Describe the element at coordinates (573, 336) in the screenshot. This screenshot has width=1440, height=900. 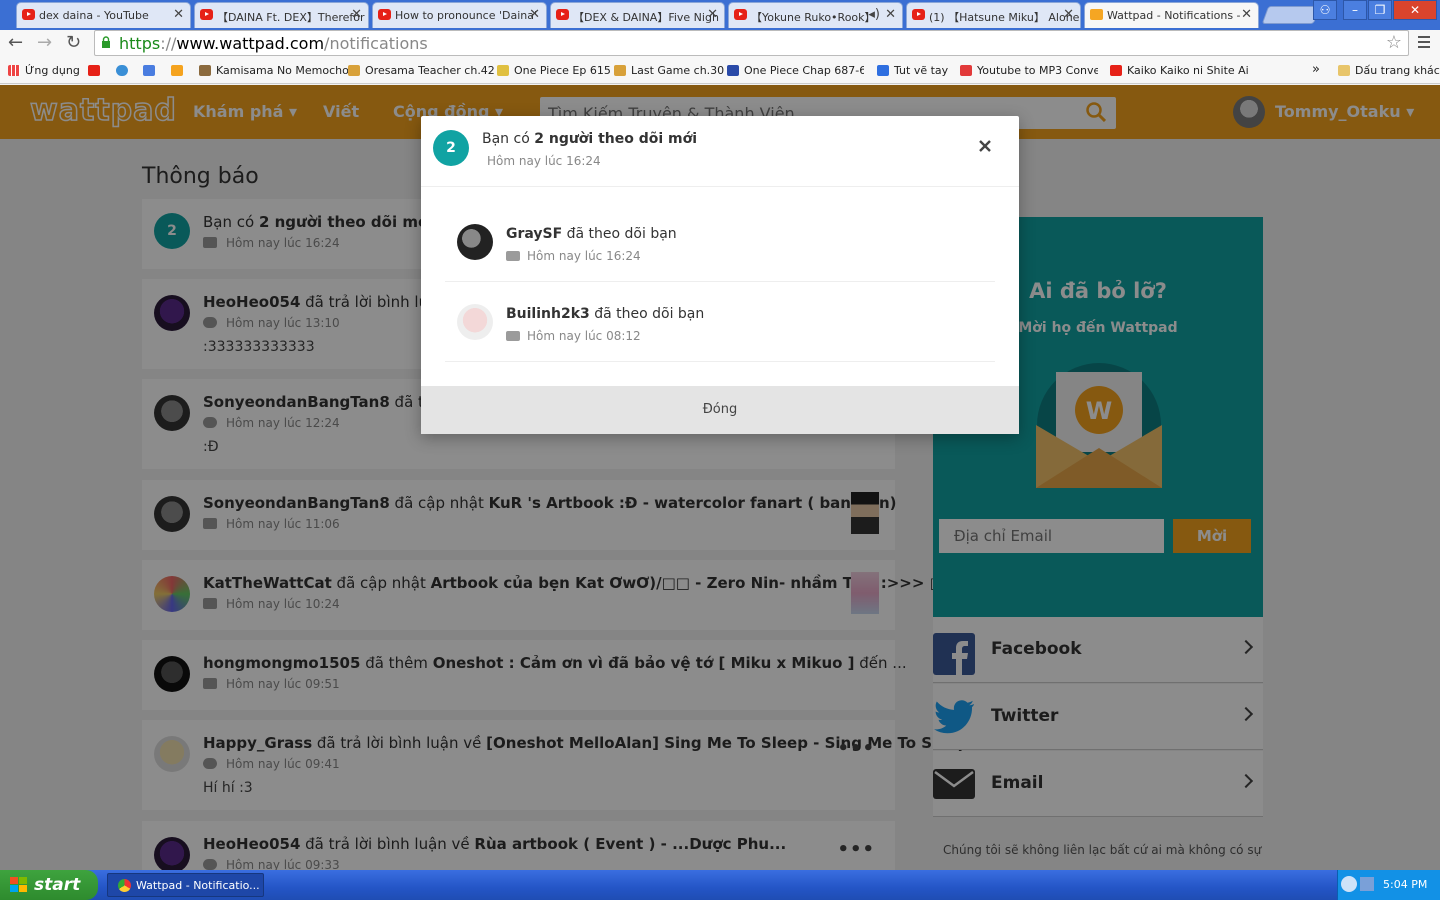
I see `follower-time: Hôm nay lúc 08:12` at that location.